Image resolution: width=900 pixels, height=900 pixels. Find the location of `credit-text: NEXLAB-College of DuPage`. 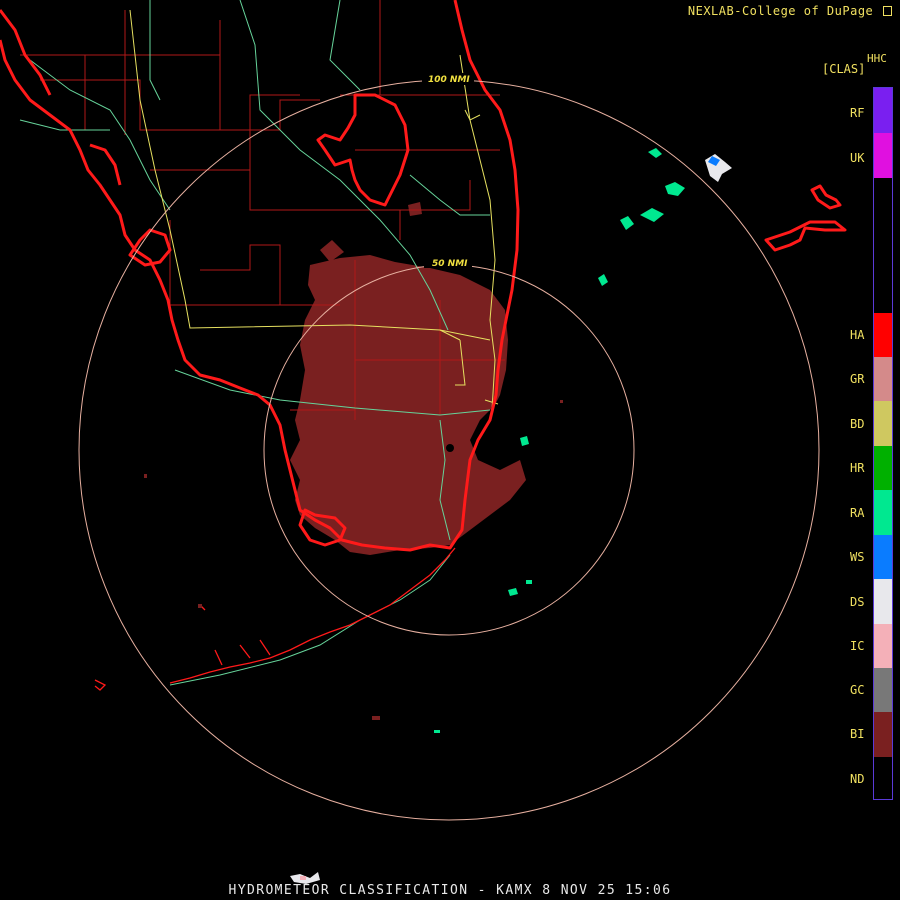

credit-text: NEXLAB-College of DuPage is located at coordinates (780, 11).